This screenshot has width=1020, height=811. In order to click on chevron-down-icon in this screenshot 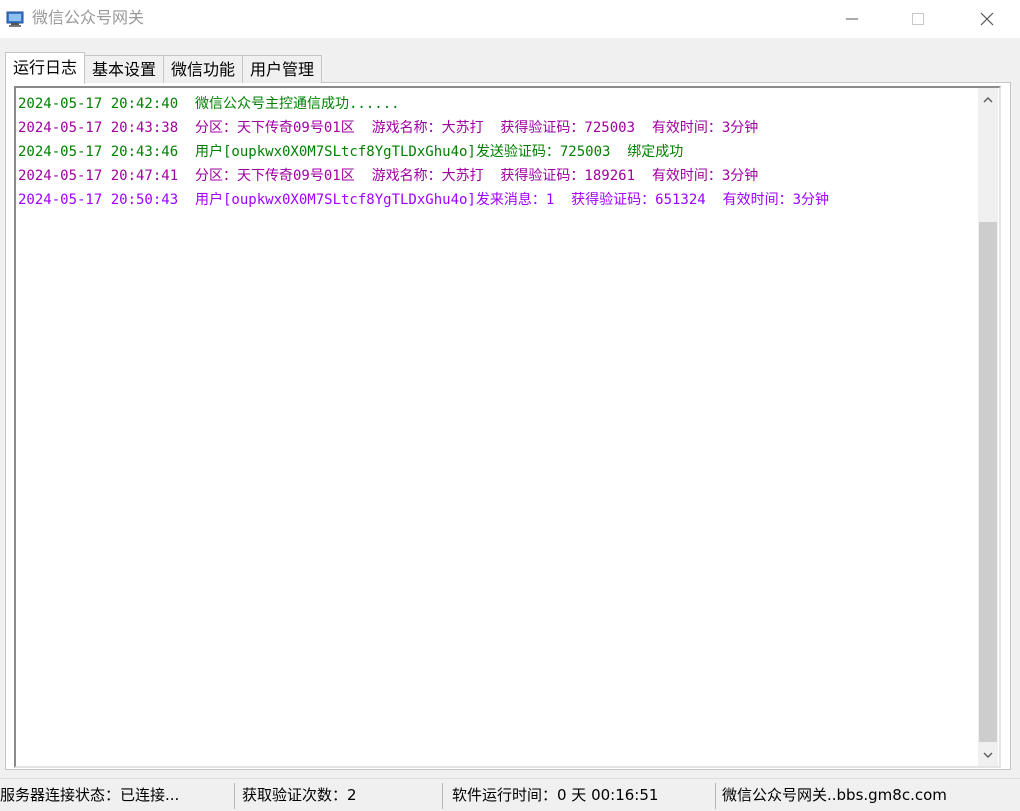, I will do `click(988, 754)`.